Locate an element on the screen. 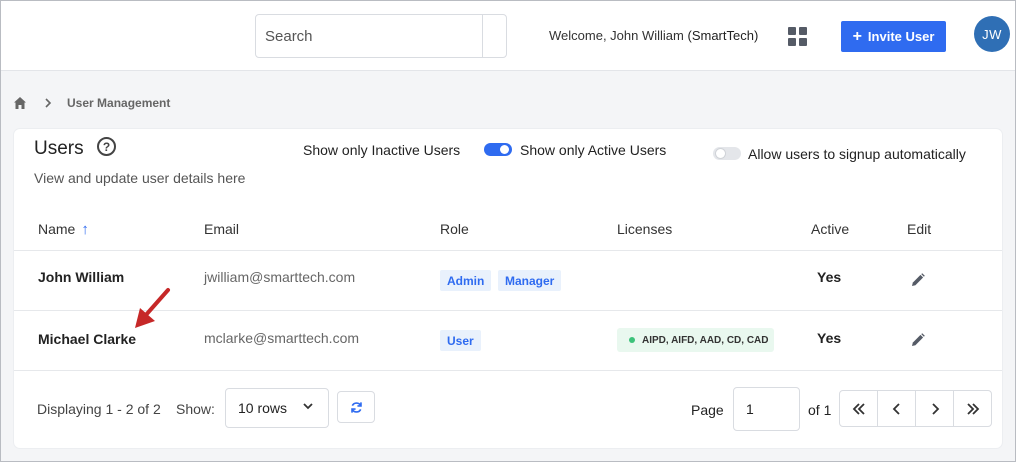 Image resolution: width=1016 pixels, height=462 pixels. refresh-button is located at coordinates (356, 407).